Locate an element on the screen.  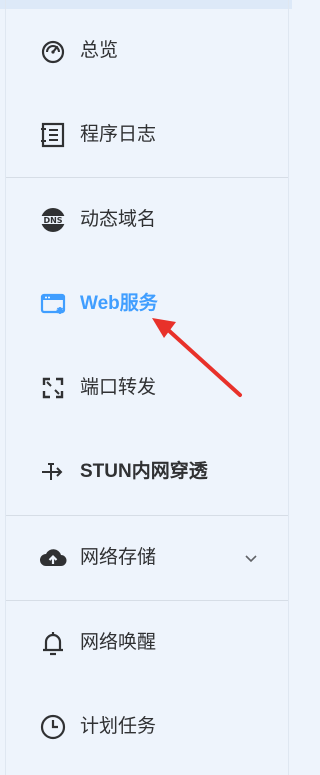
clock-icon is located at coordinates (53, 727).